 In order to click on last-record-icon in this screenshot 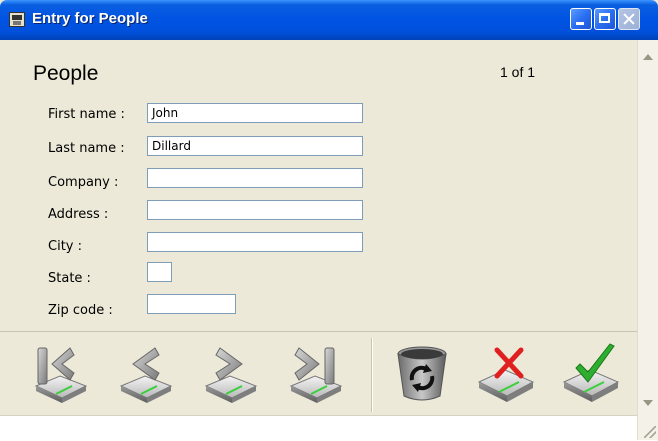, I will do `click(316, 375)`.